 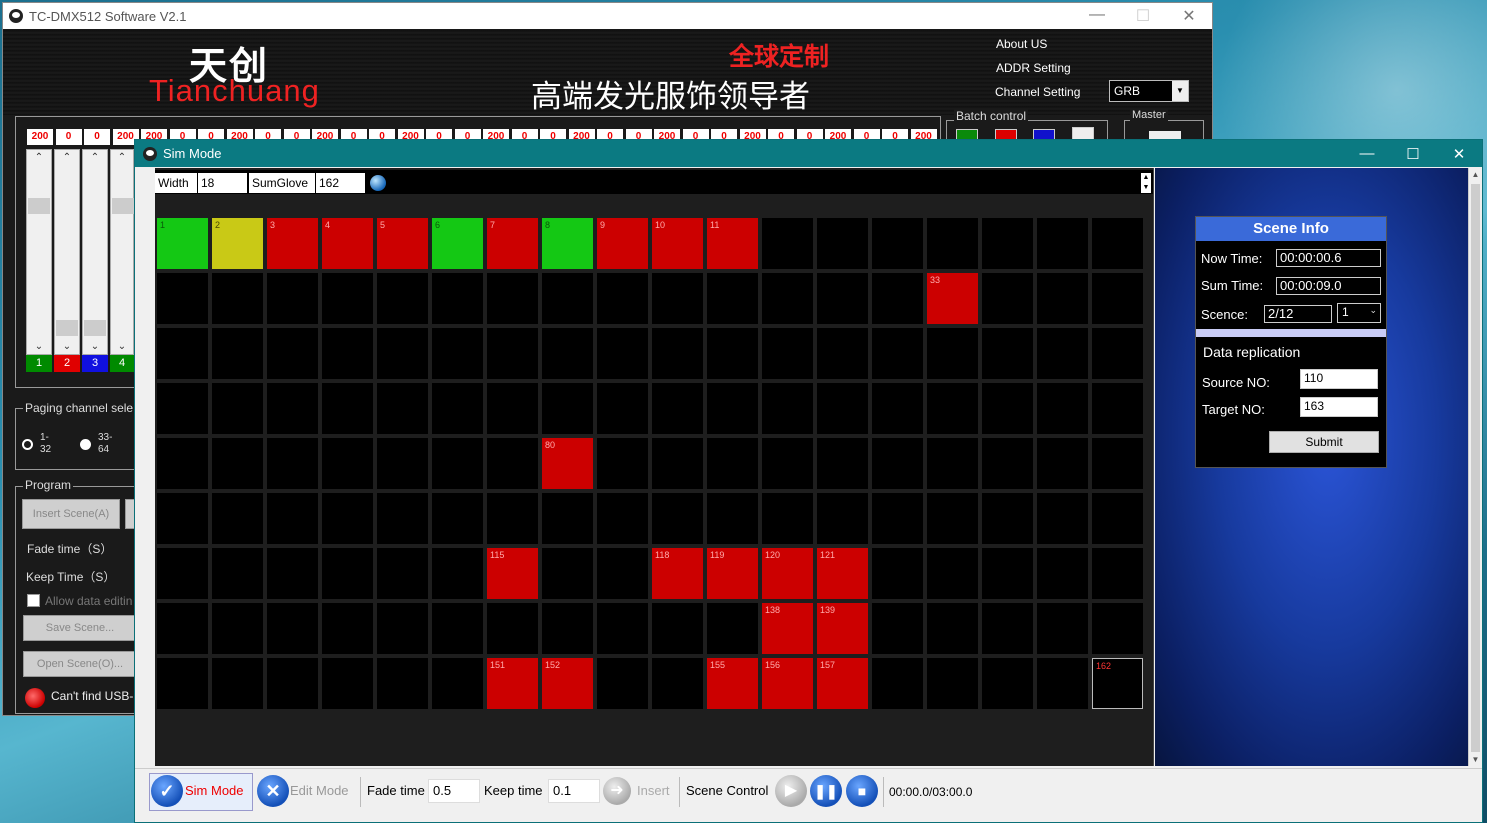 What do you see at coordinates (454, 791) in the screenshot?
I see `fade-time-input: 0.5` at bounding box center [454, 791].